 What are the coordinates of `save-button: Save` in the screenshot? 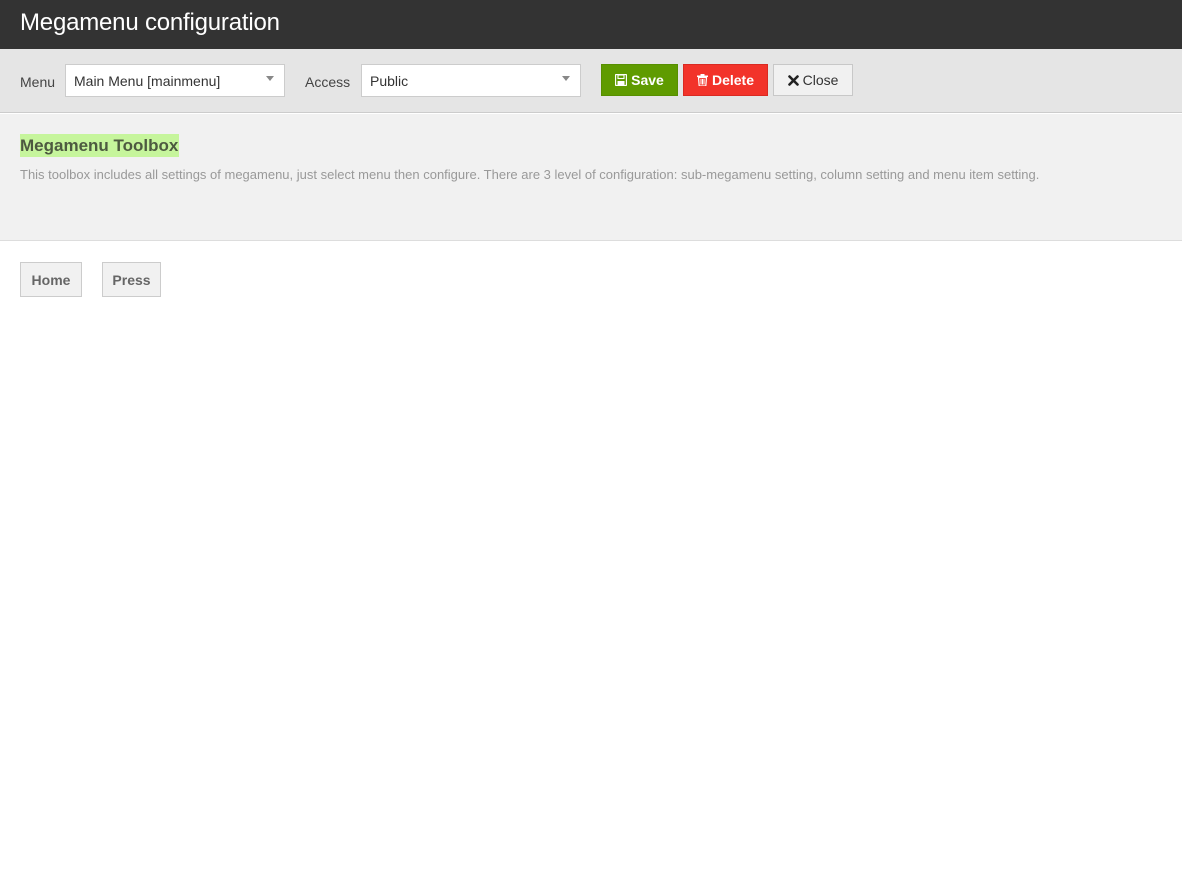 It's located at (639, 80).